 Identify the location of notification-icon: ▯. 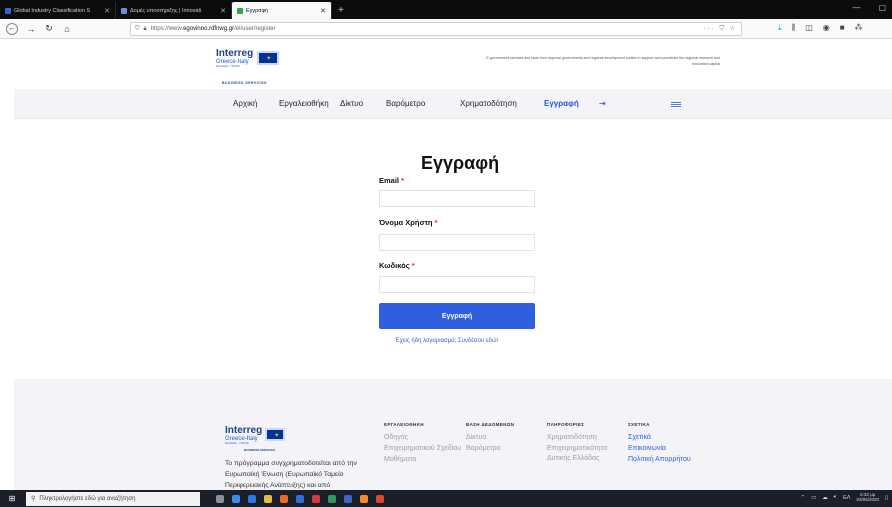
(886, 498).